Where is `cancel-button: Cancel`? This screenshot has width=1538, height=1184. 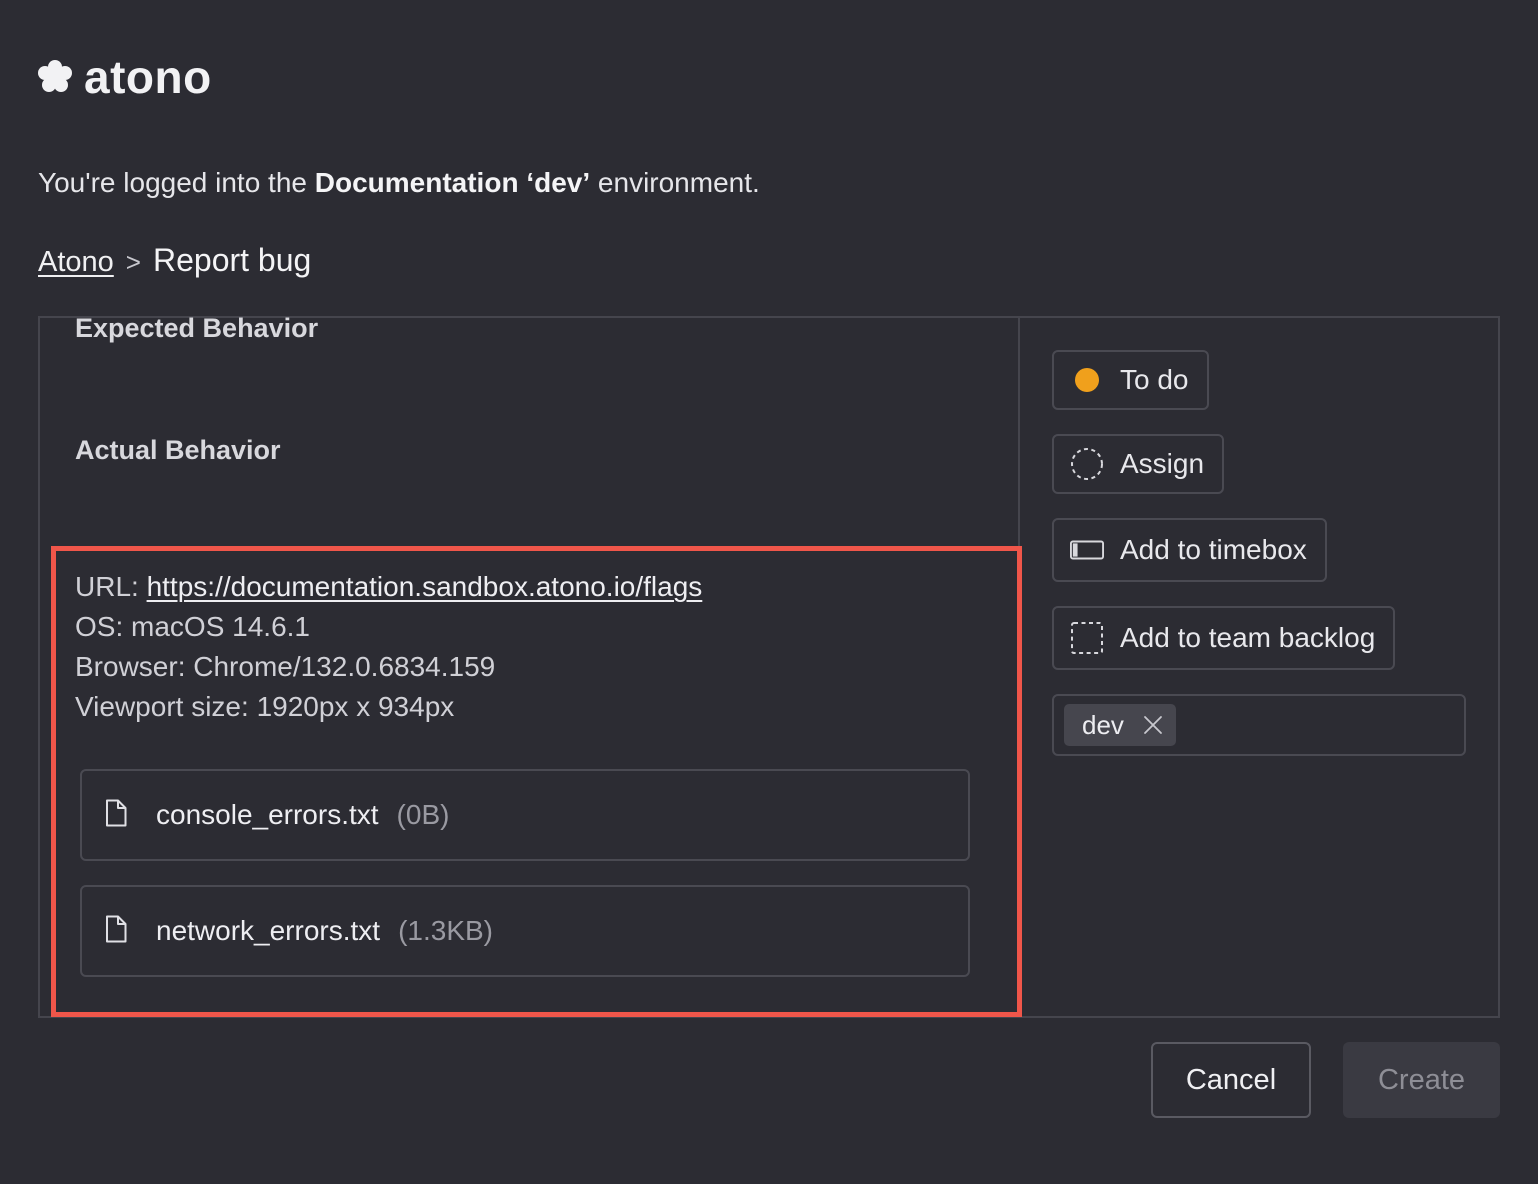 cancel-button: Cancel is located at coordinates (1231, 1080).